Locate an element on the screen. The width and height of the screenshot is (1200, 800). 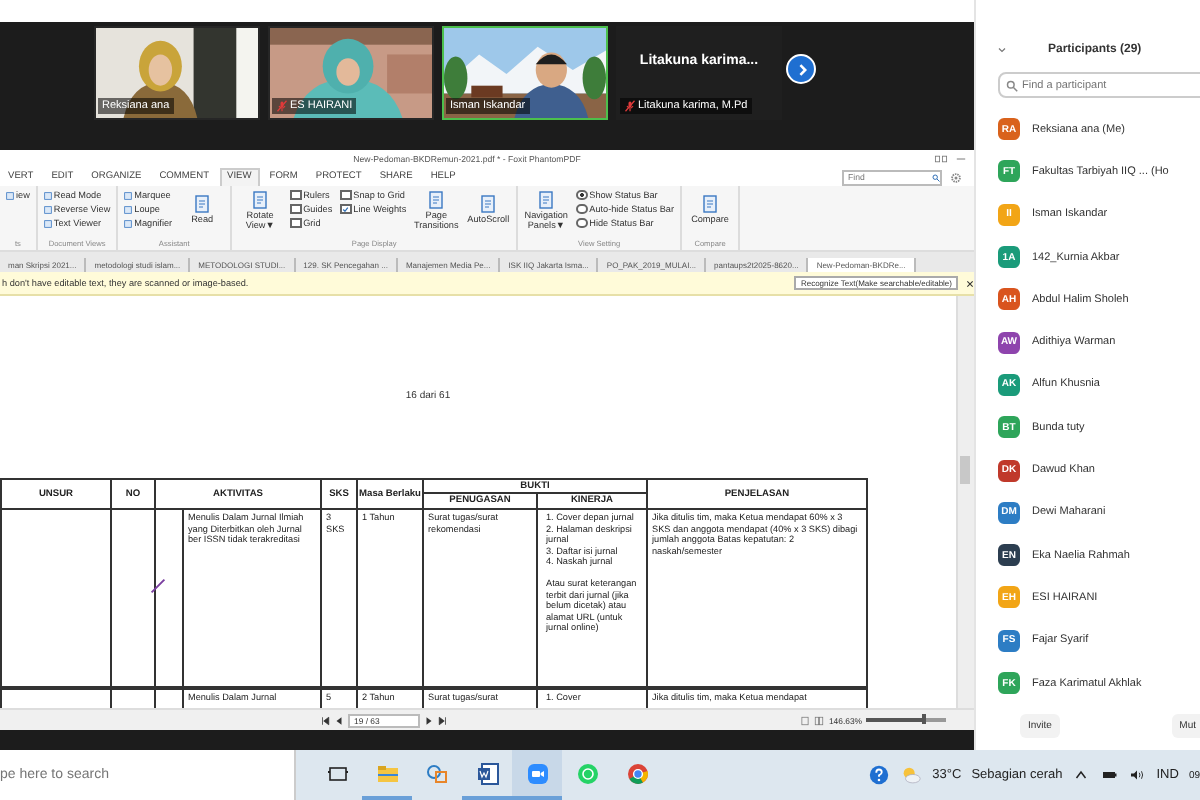
folder-icon is located at coordinates (387, 773).